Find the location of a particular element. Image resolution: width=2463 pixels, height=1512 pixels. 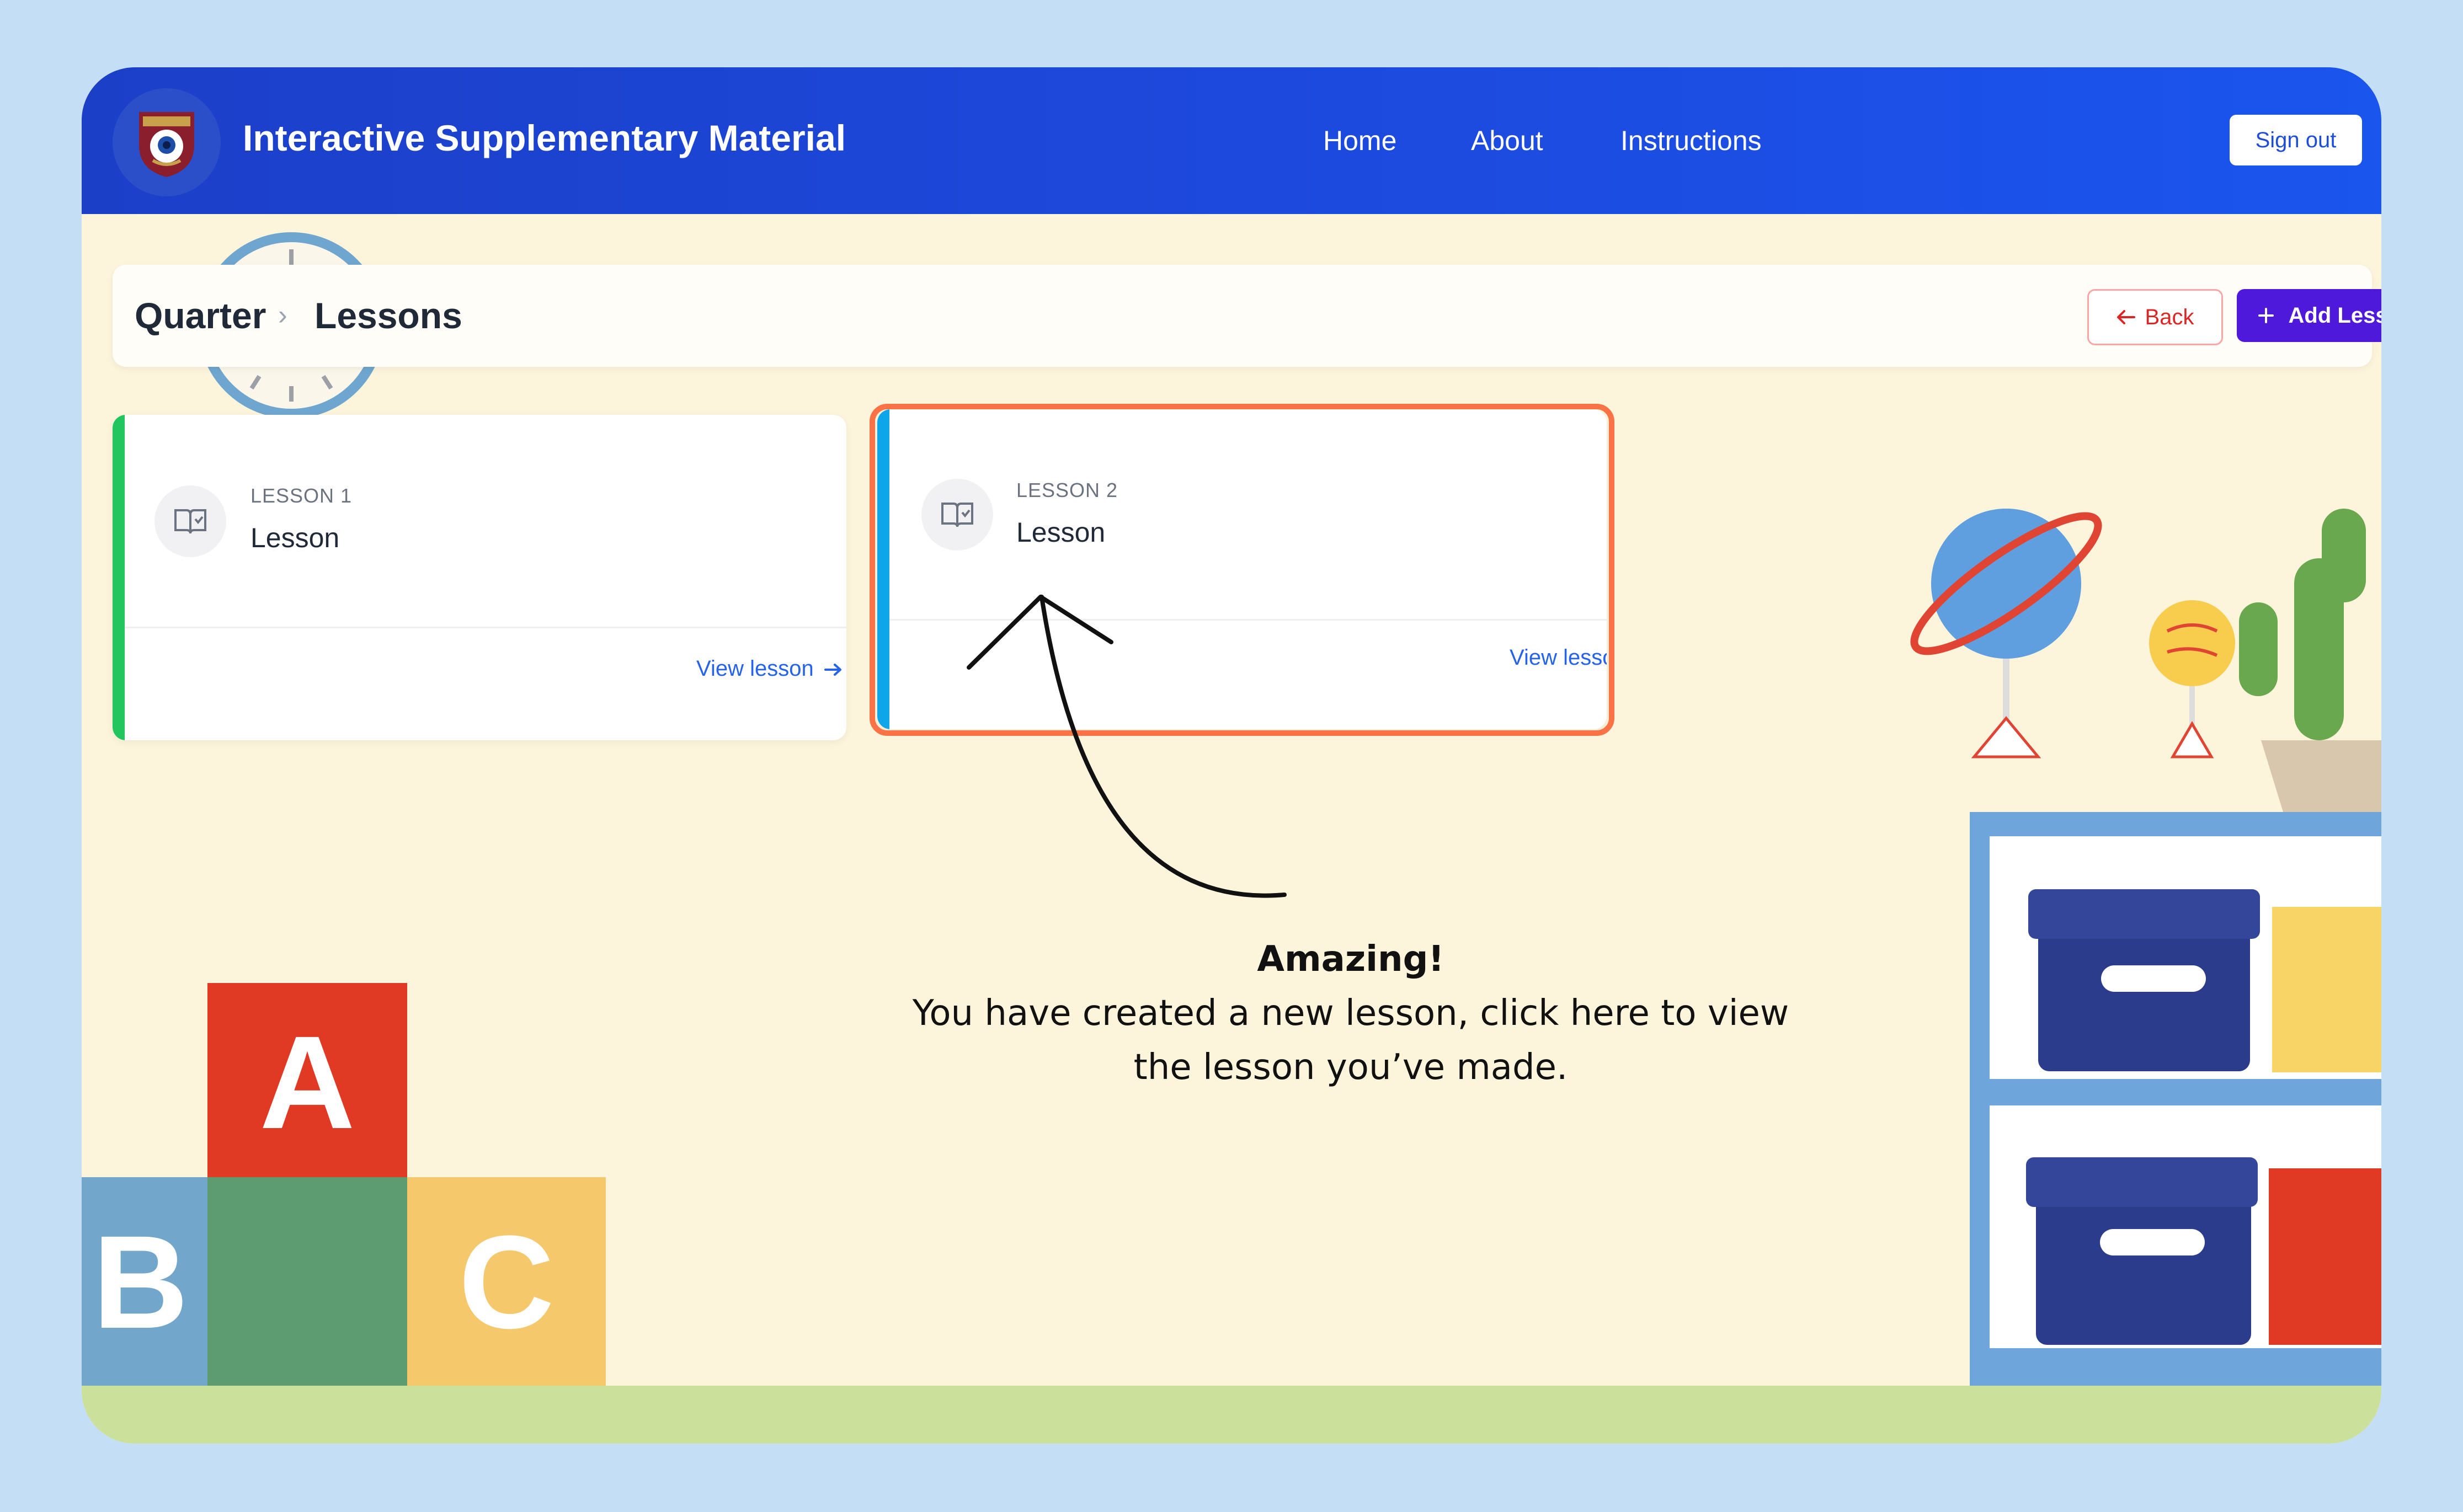

alphabet-block: A is located at coordinates (307, 1082).